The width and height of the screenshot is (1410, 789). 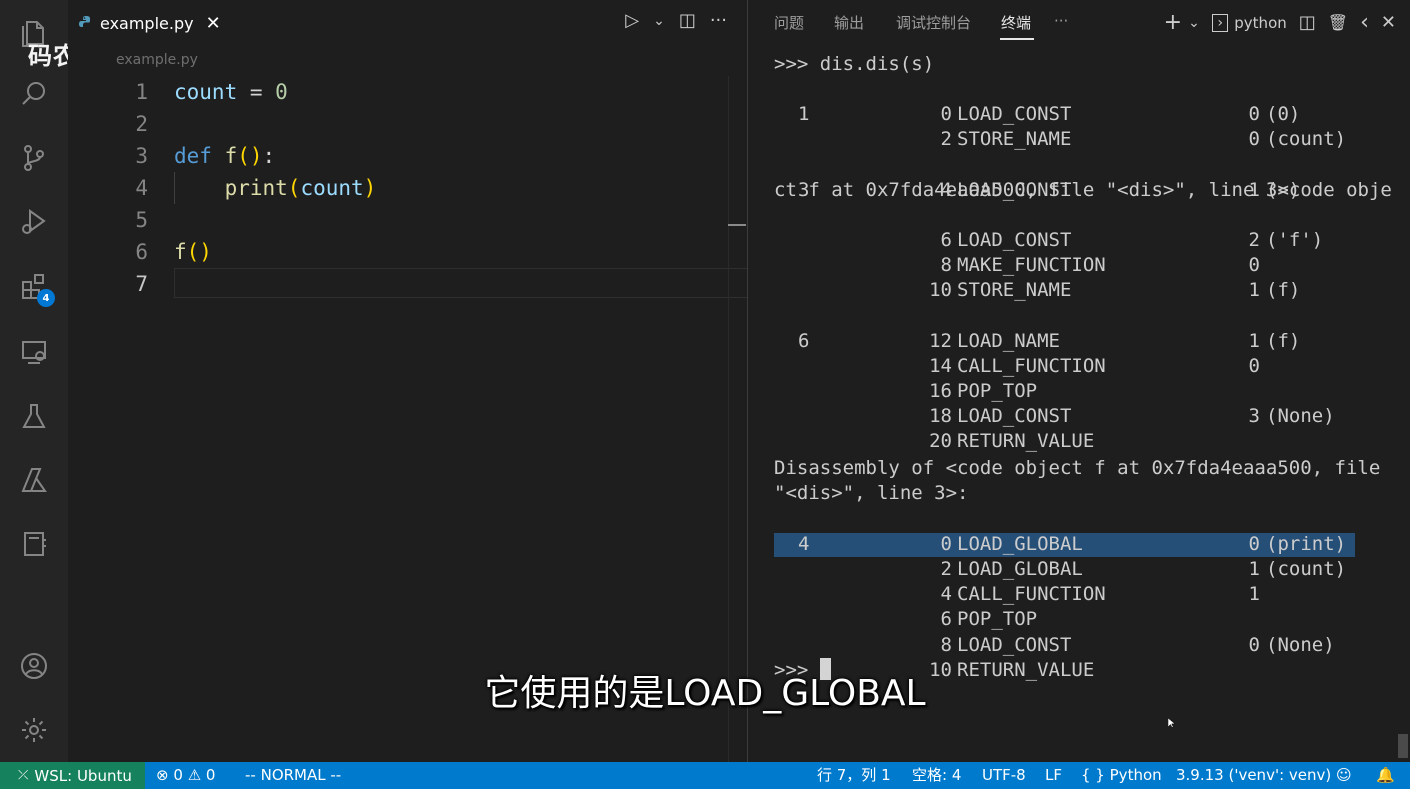 I want to click on remote-indicator: ⤫ WSL: Ubuntu, so click(x=72, y=775).